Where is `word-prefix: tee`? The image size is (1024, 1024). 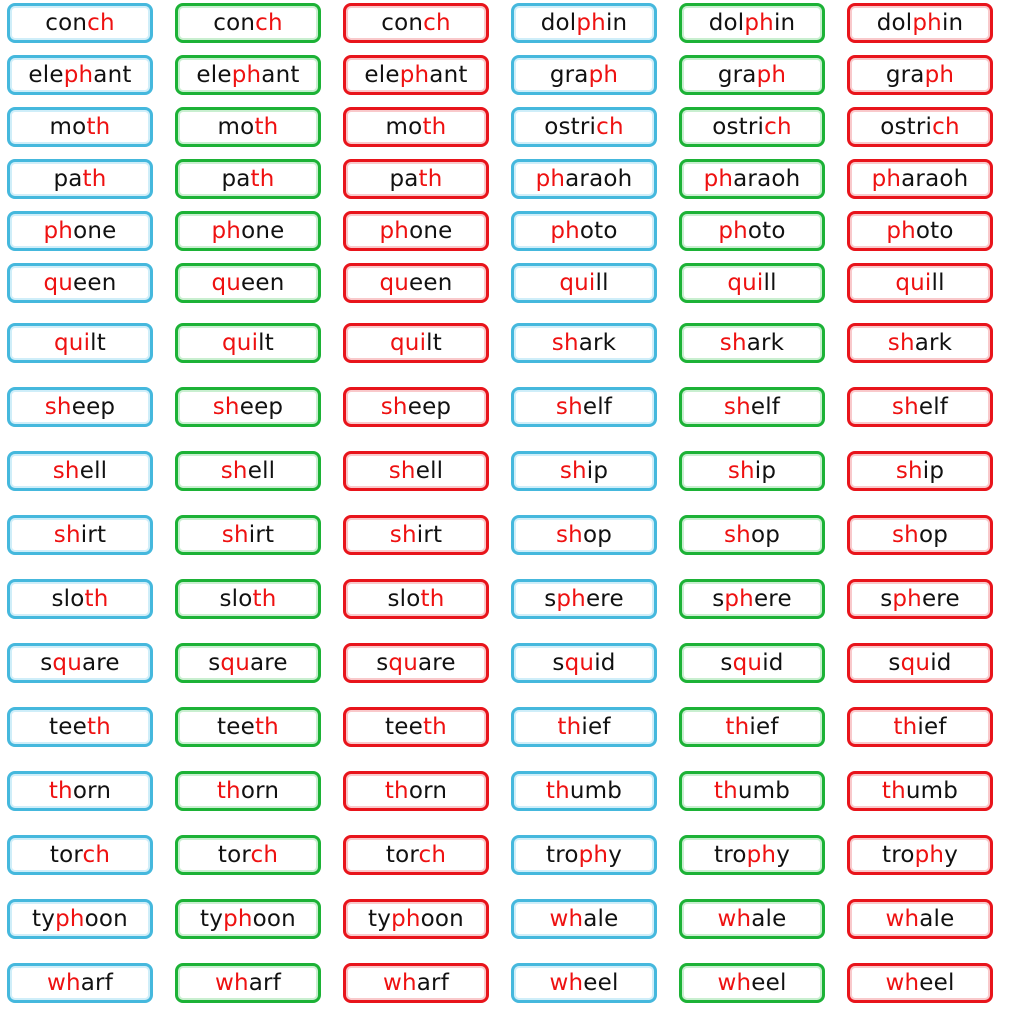
word-prefix: tee is located at coordinates (236, 727).